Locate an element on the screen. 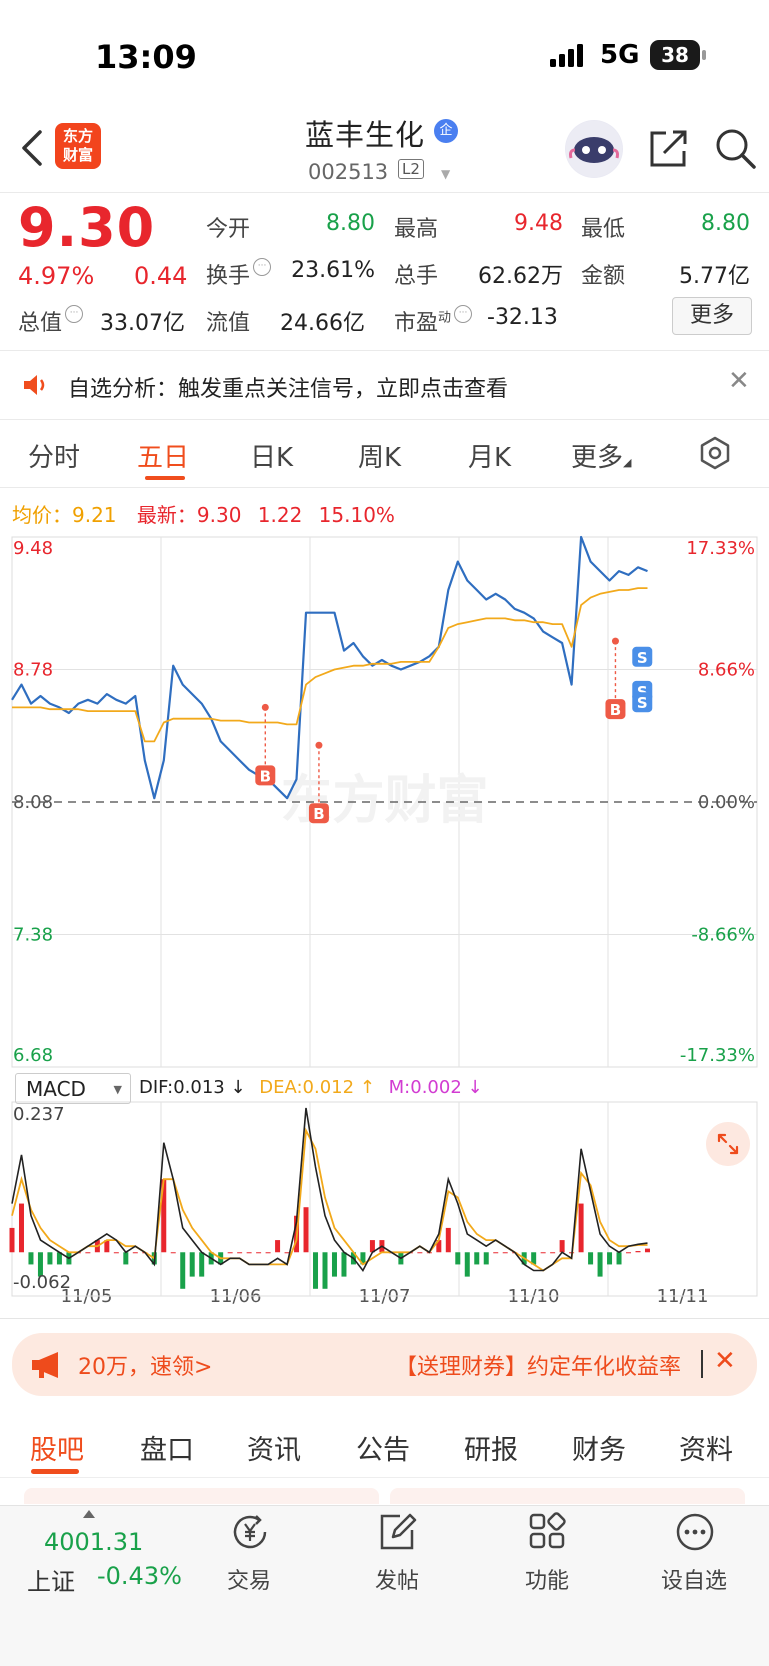 The width and height of the screenshot is (769, 1666). volume-label: 总手 is located at coordinates (416, 276).